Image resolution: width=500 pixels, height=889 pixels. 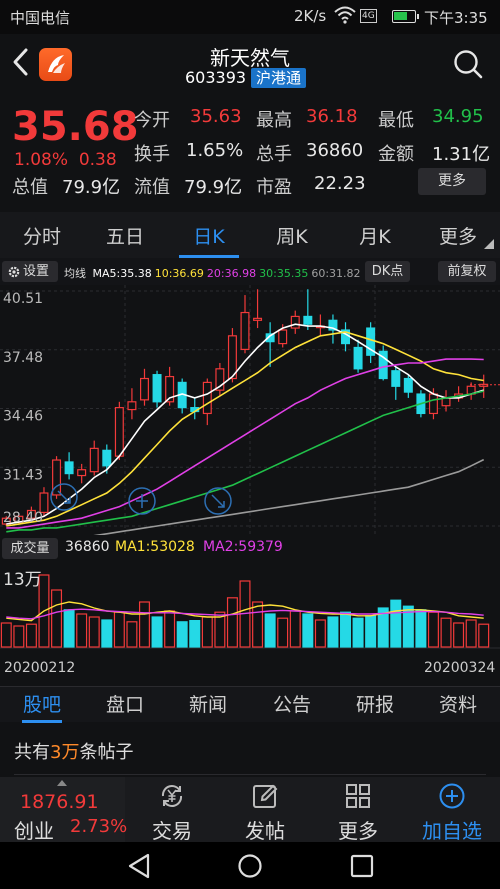 I want to click on y-tick-label: 31.43, so click(x=23, y=475).